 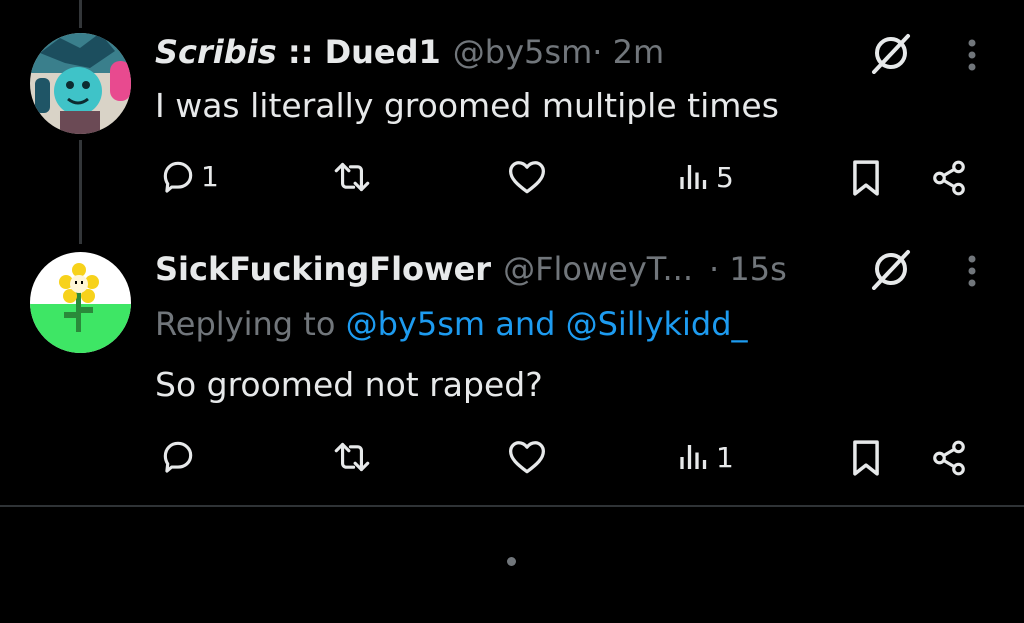 I want to click on views-button: 1, so click(x=705, y=457).